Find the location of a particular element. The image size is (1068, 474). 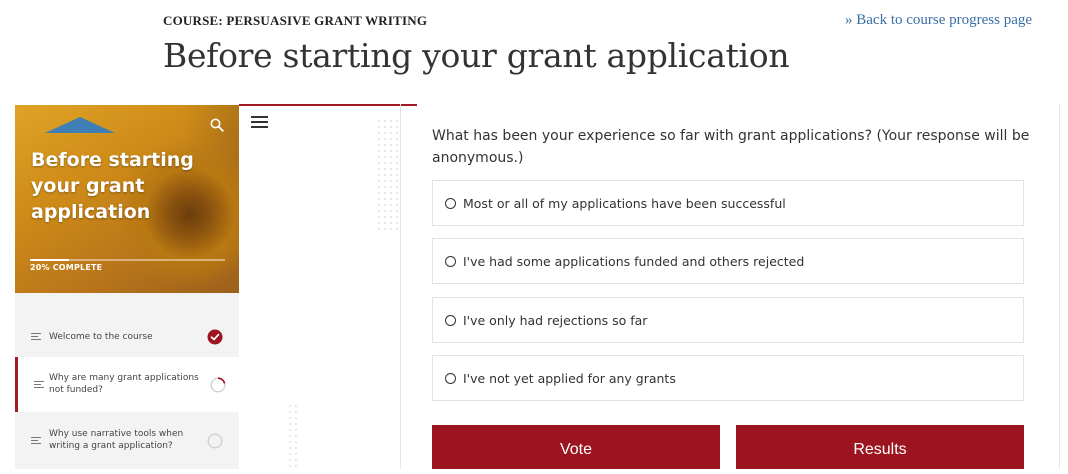

content-border-left is located at coordinates (400, 286).